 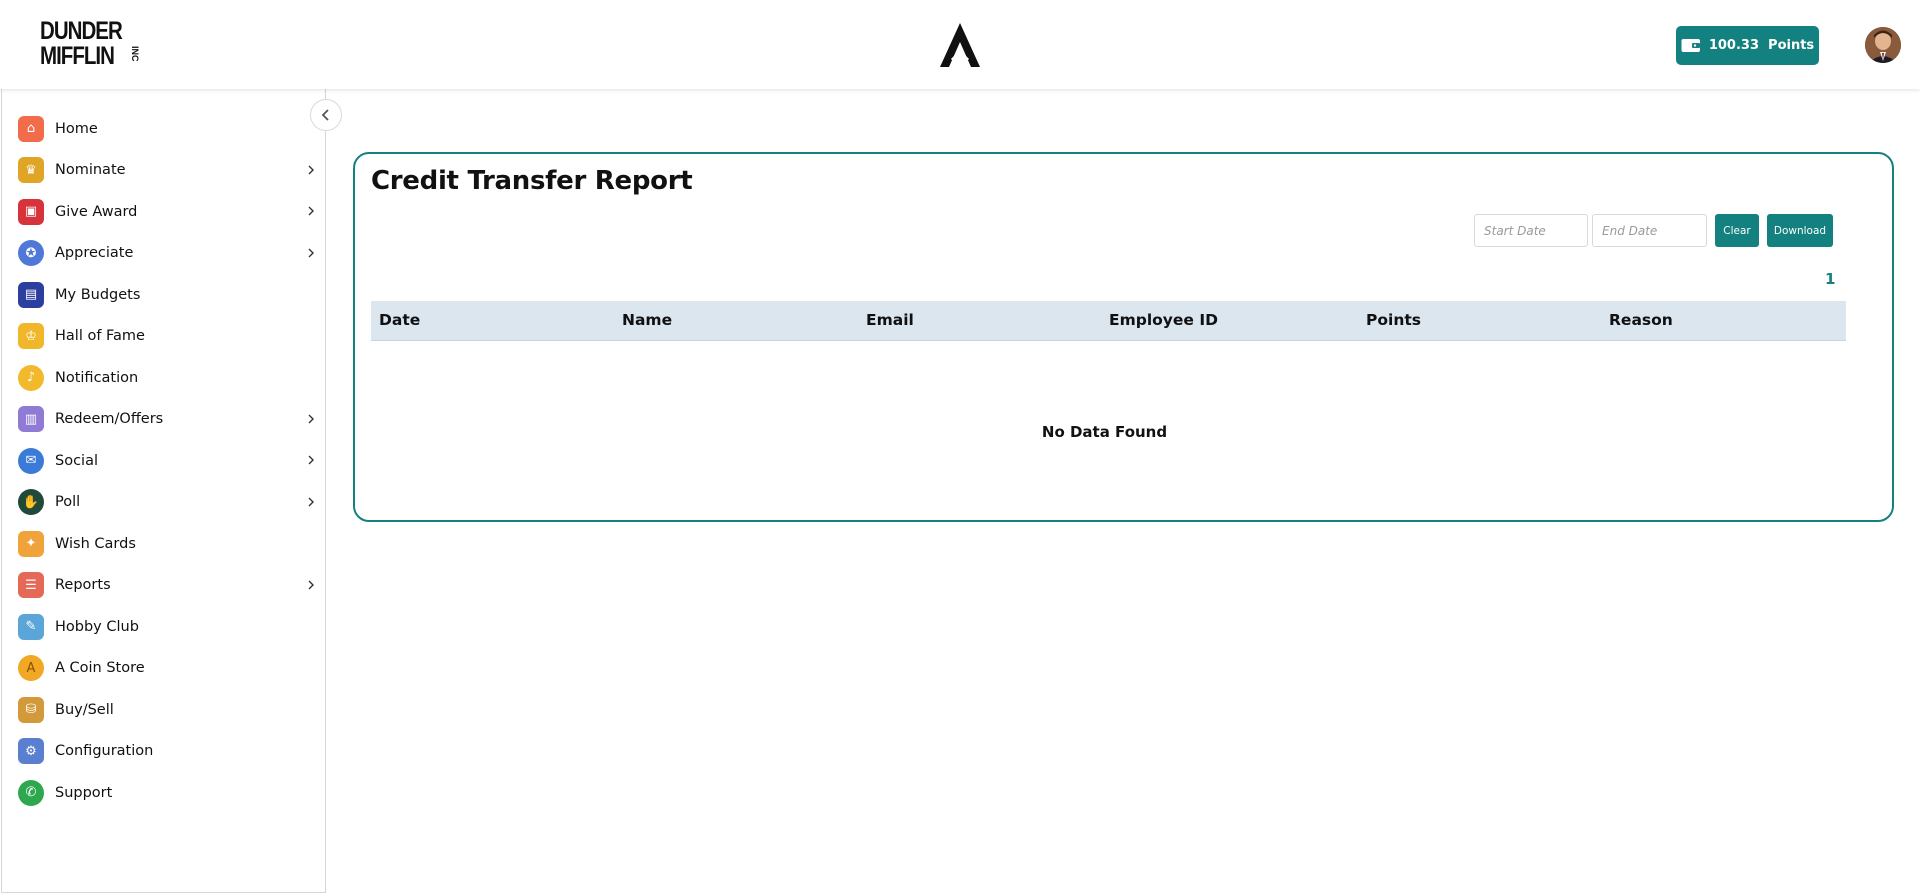 I want to click on clipboard-icon: ☰, so click(x=31, y=585).